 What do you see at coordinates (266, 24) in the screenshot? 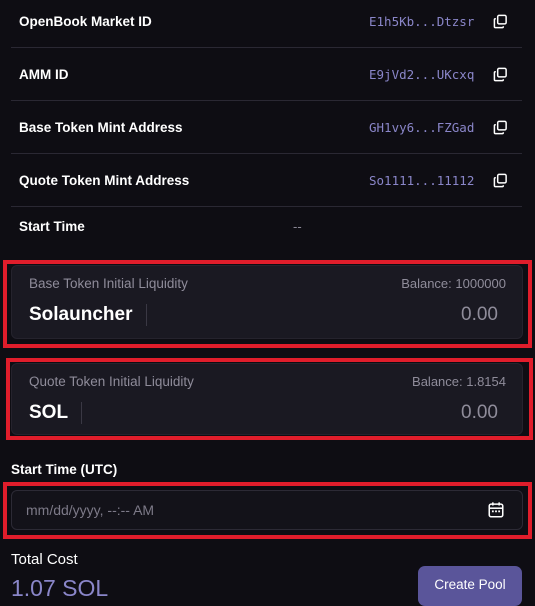
I see `info-row-openbook-market-id: OpenBook Market ID E1h5Kb...Dtzsr` at bounding box center [266, 24].